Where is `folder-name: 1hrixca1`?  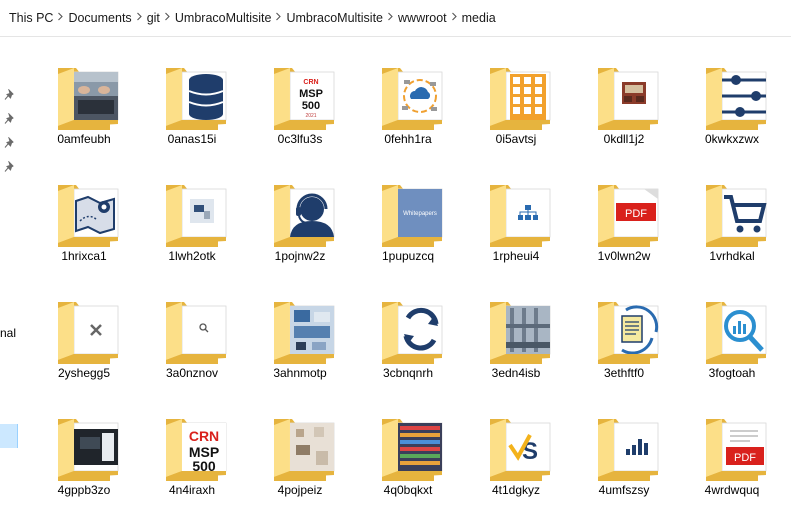 folder-name: 1hrixca1 is located at coordinates (84, 256).